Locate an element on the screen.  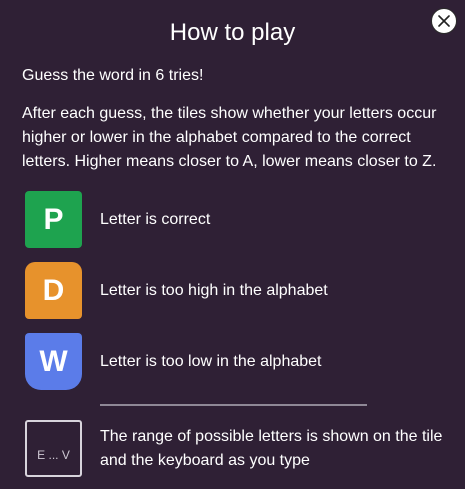
close-icon is located at coordinates (444, 21).